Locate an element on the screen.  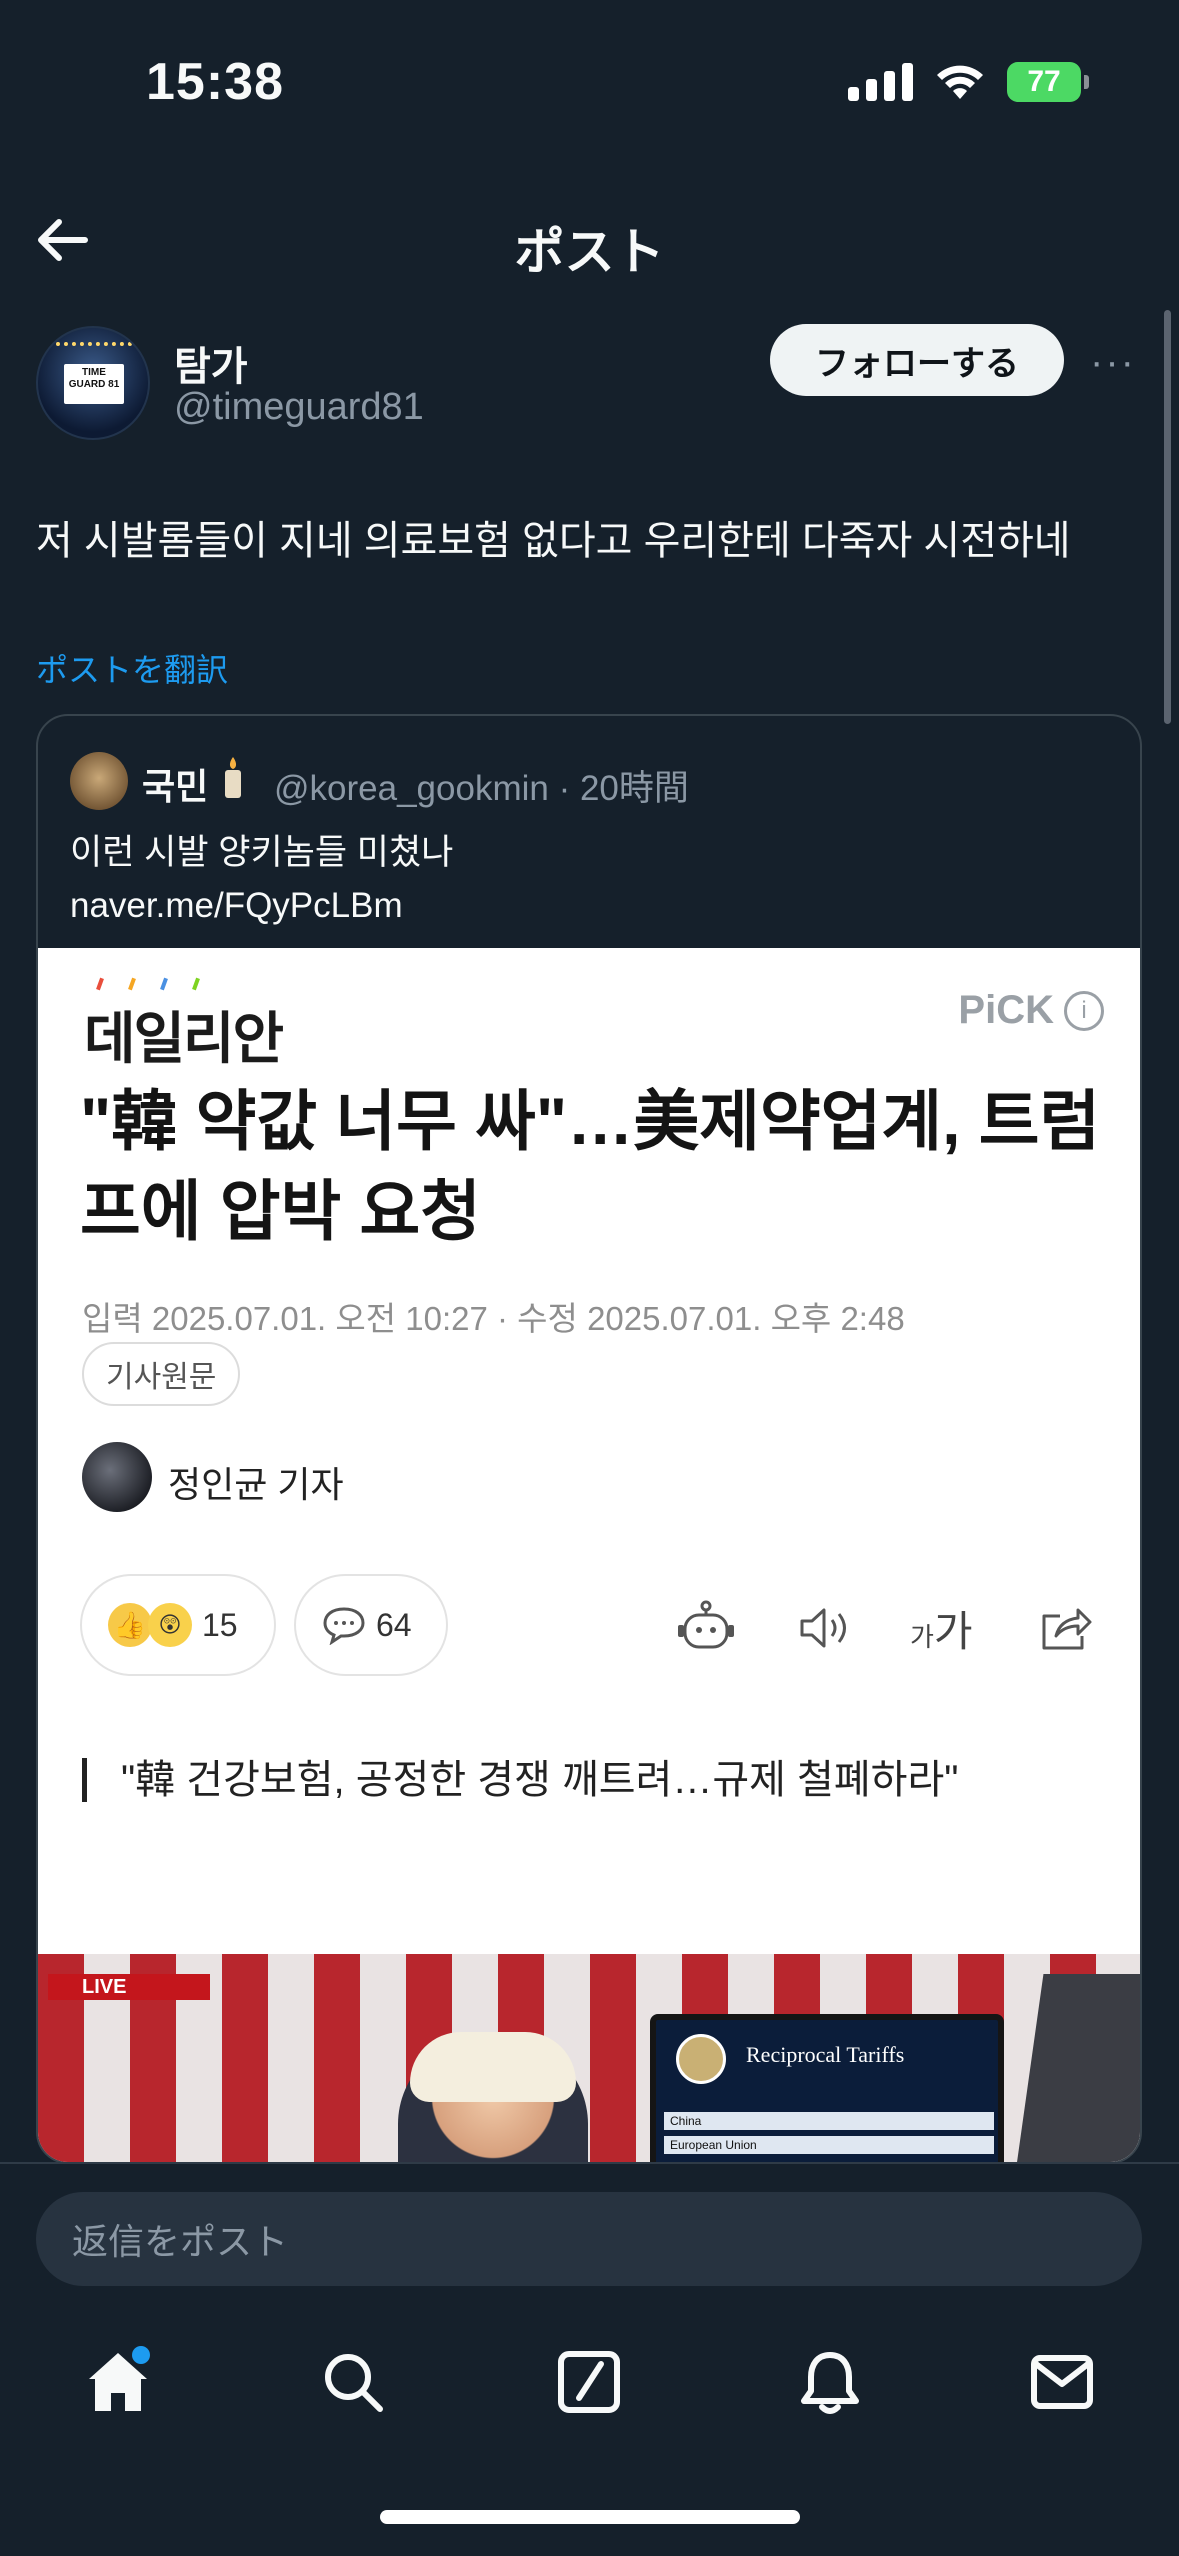
publisher-logo-mark is located at coordinates (148, 984).